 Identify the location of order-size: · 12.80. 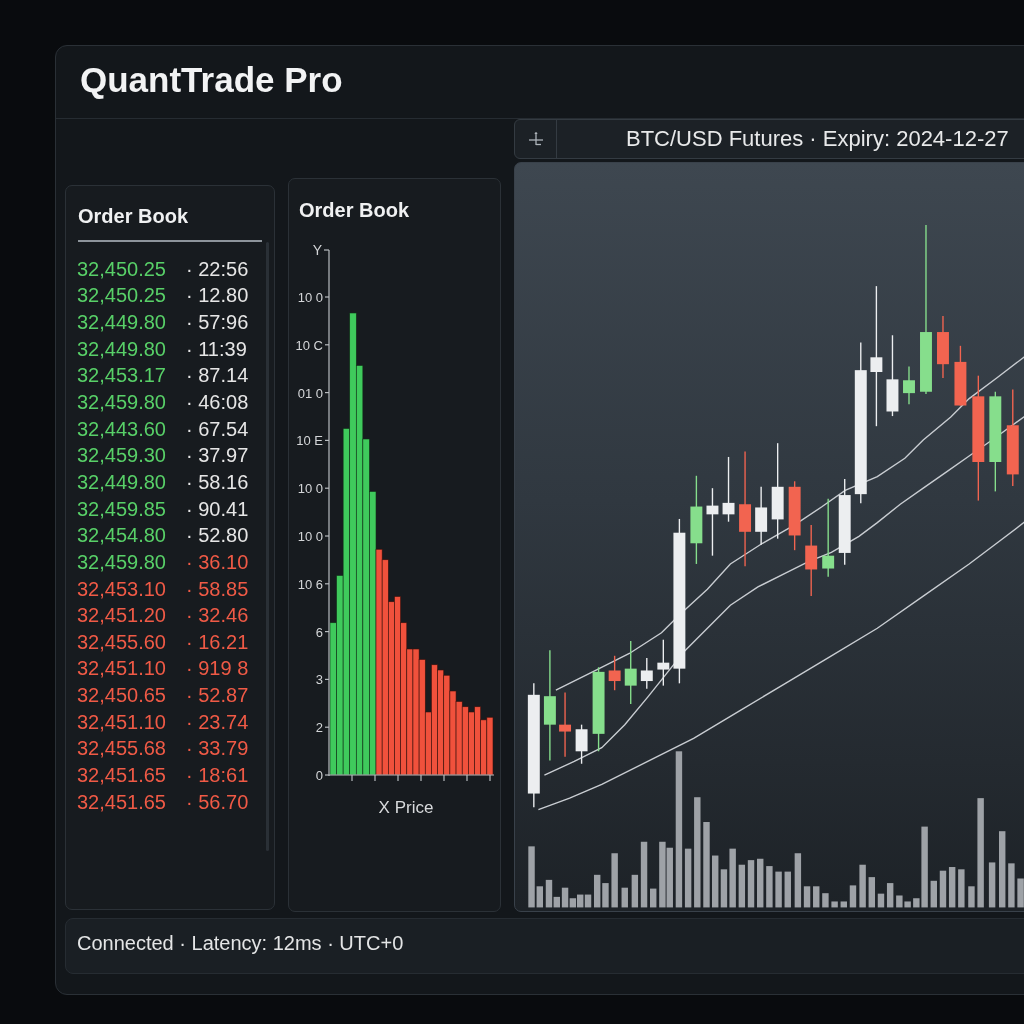
(217, 296).